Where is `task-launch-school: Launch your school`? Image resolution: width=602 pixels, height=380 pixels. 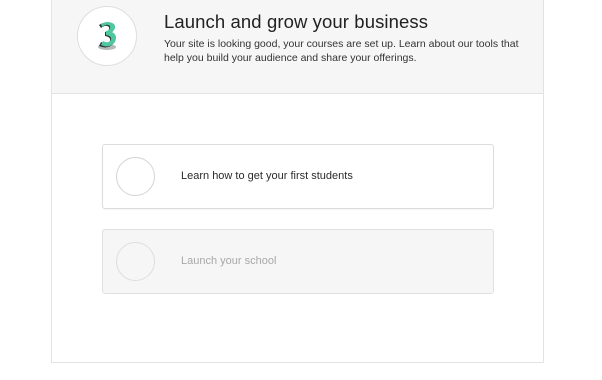 task-launch-school: Launch your school is located at coordinates (298, 261).